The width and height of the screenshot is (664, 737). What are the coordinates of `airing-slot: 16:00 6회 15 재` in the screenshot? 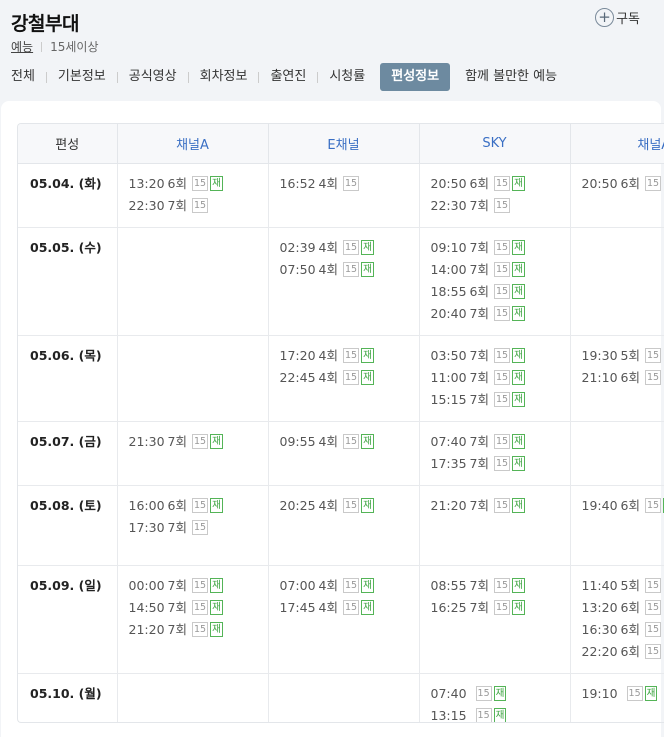 It's located at (198, 506).